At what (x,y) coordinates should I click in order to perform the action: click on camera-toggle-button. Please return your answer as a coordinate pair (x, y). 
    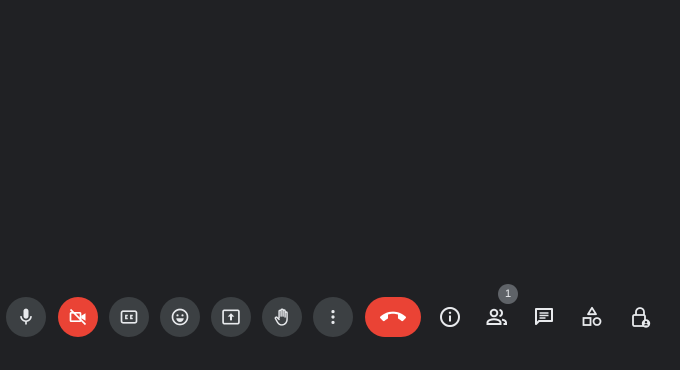
    Looking at the image, I should click on (78, 317).